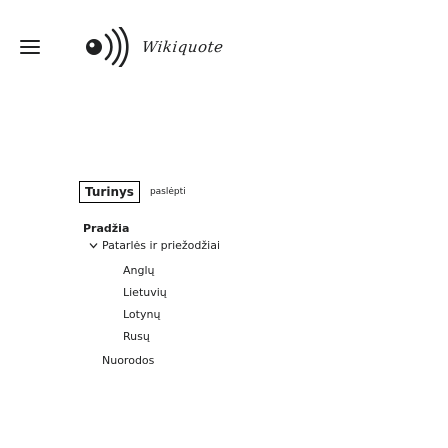  Describe the element at coordinates (106, 229) in the screenshot. I see `toc-item-pradzia: Pradžia` at that location.